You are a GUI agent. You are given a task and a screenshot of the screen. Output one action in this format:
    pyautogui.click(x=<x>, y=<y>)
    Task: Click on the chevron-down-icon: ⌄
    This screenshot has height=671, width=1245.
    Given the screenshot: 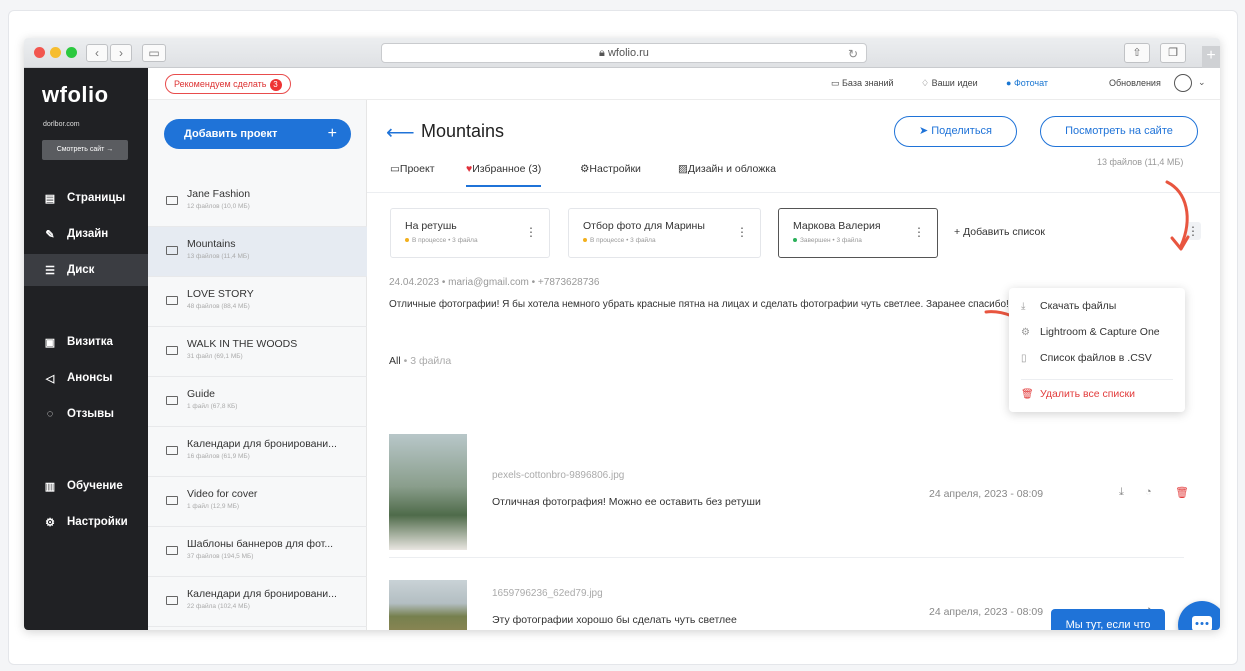 What is the action you would take?
    pyautogui.click(x=1202, y=82)
    